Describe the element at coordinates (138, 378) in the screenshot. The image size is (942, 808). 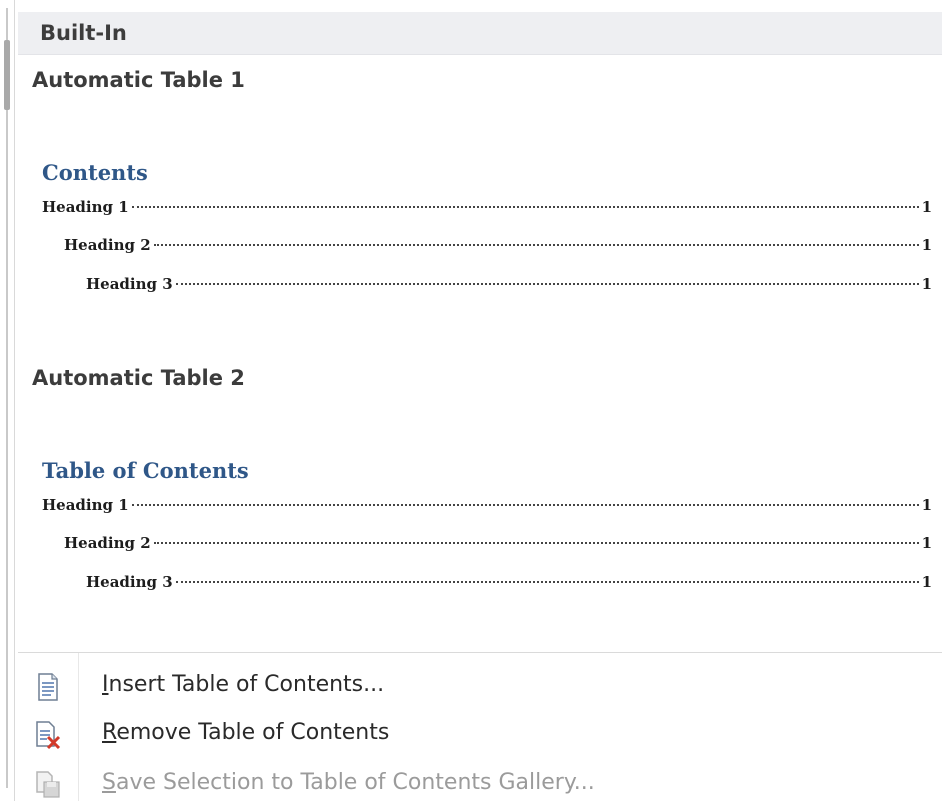
I see `gallery-item-title: Automatic Table 2` at that location.